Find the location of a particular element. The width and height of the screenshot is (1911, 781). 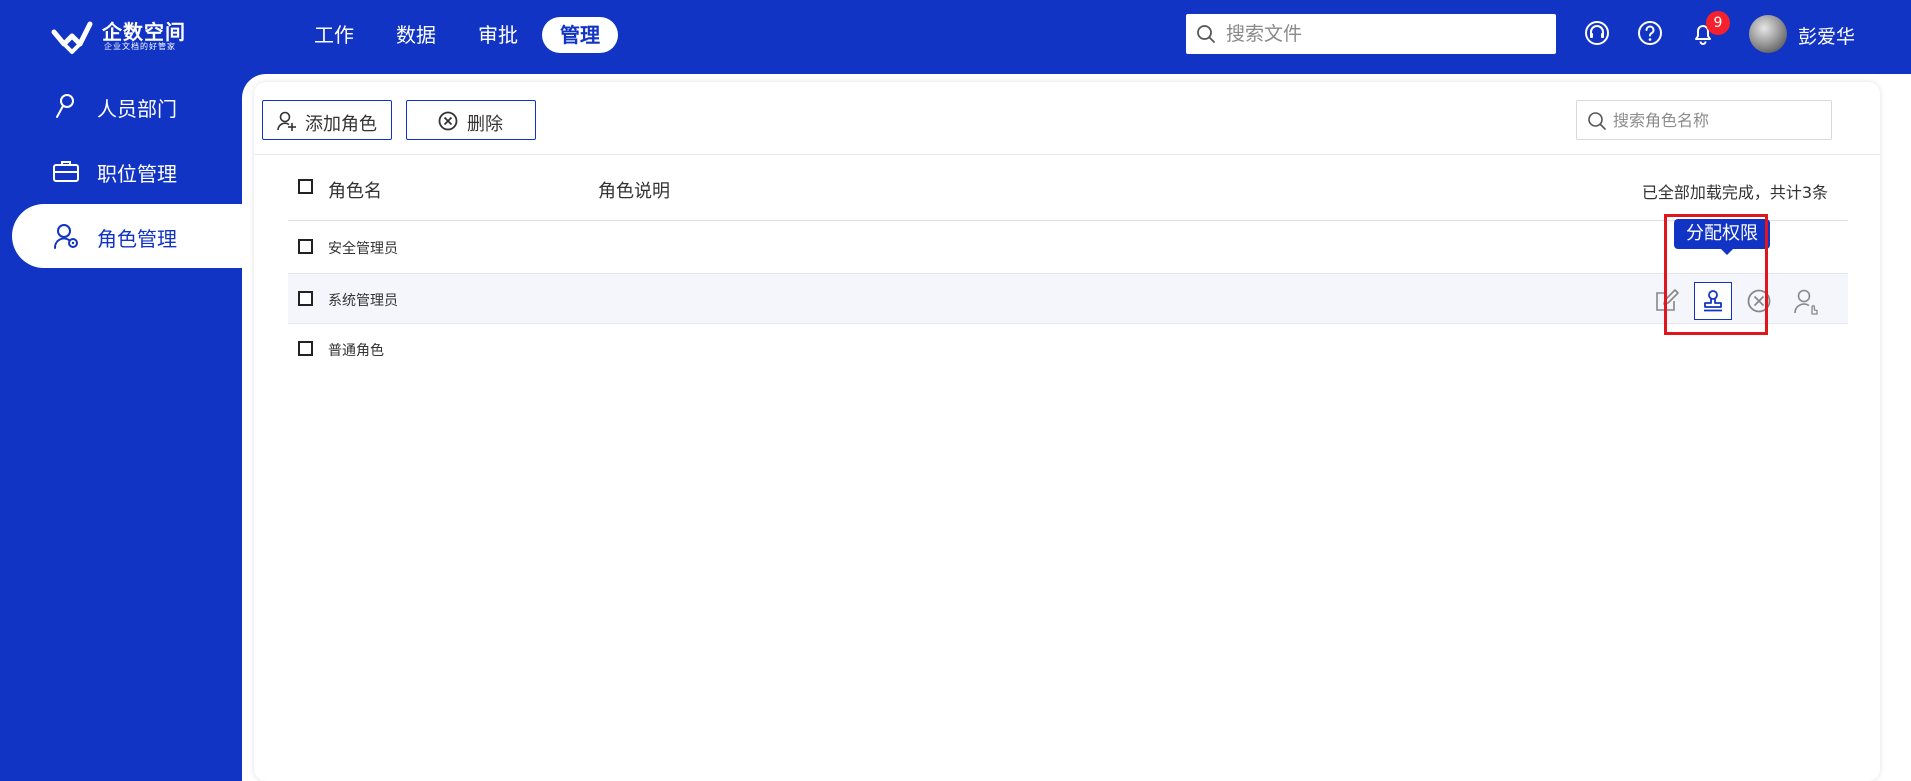

top-bar: 企数空间 企业文档的好管家 工作 数据 审批 管理 9 彭爱华 is located at coordinates (955, 37).